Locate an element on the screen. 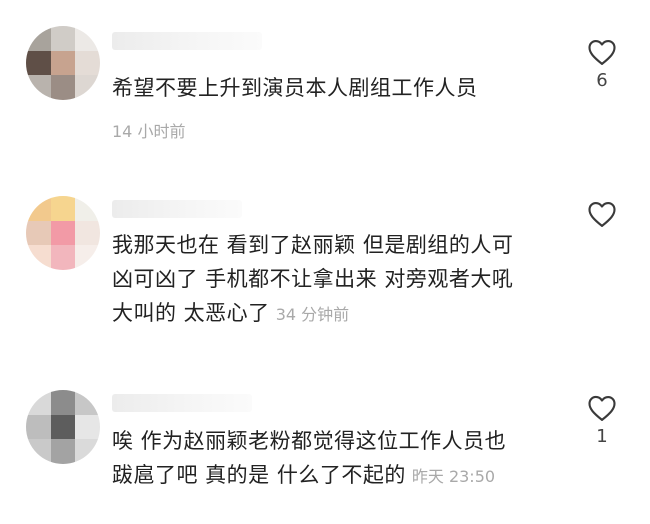 The image size is (650, 524). like-button: 1 is located at coordinates (602, 420).